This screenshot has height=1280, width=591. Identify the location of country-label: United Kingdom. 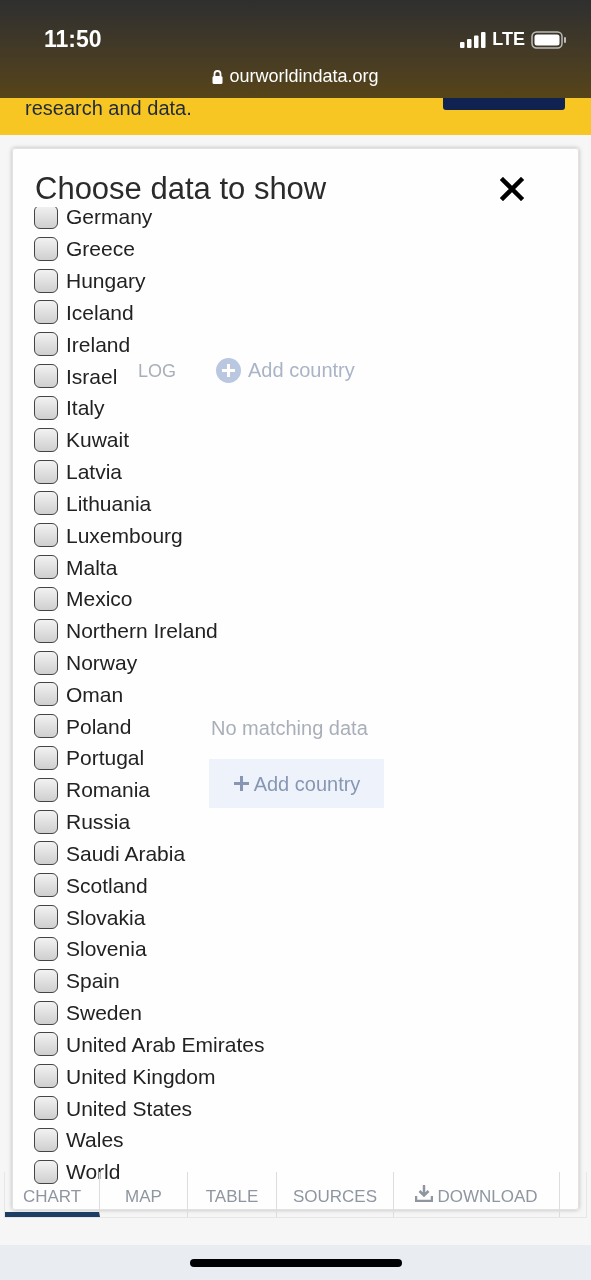
(141, 1076).